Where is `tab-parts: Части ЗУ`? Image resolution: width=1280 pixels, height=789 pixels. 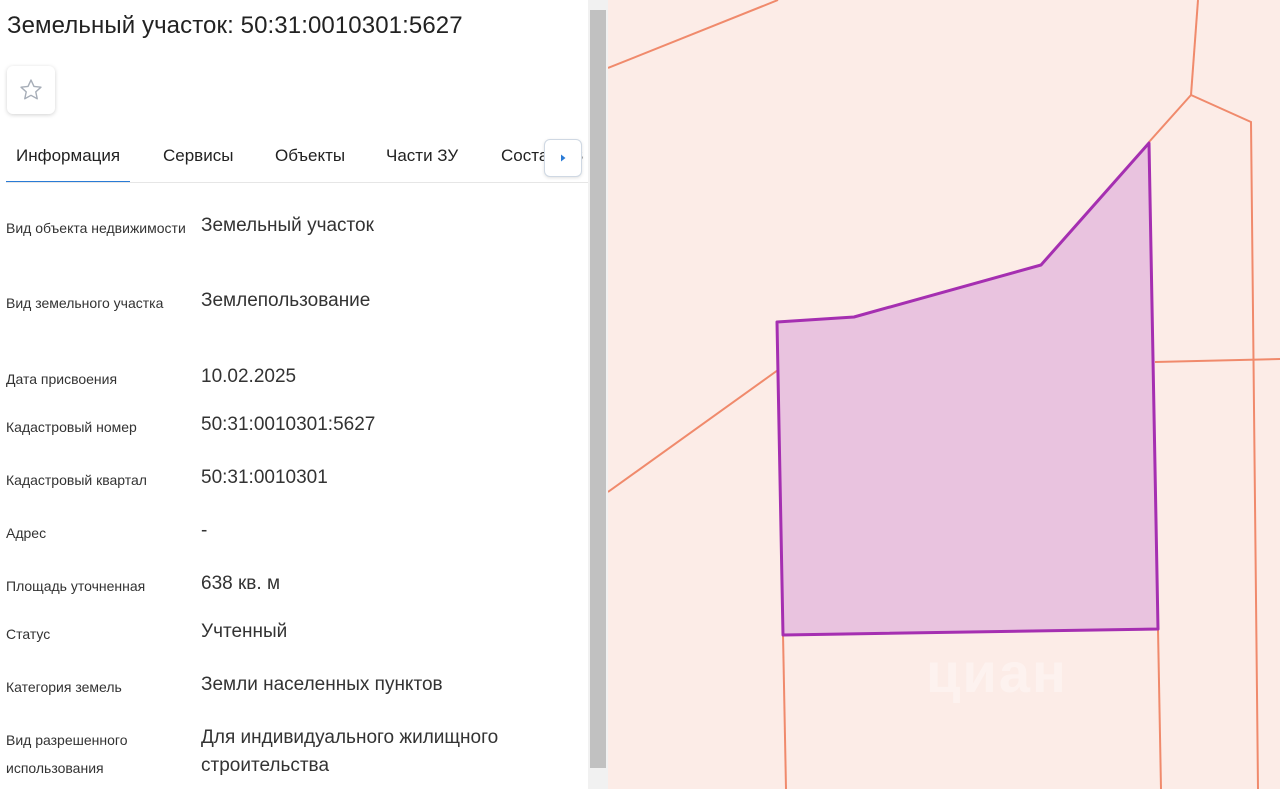 tab-parts: Части ЗУ is located at coordinates (422, 158).